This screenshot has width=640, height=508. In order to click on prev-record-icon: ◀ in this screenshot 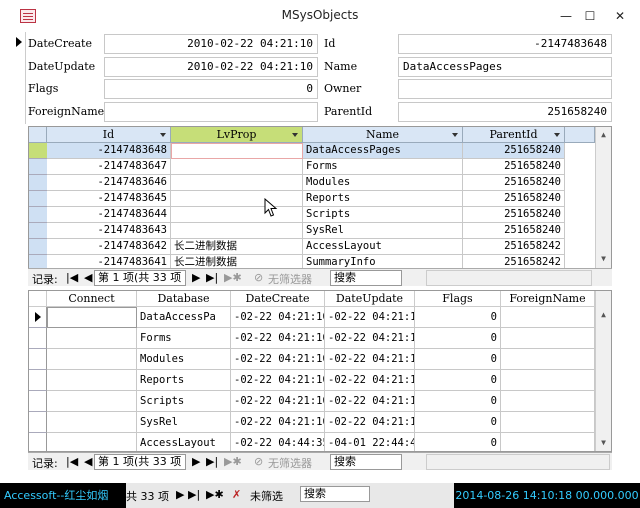, I will do `click(88, 277)`.